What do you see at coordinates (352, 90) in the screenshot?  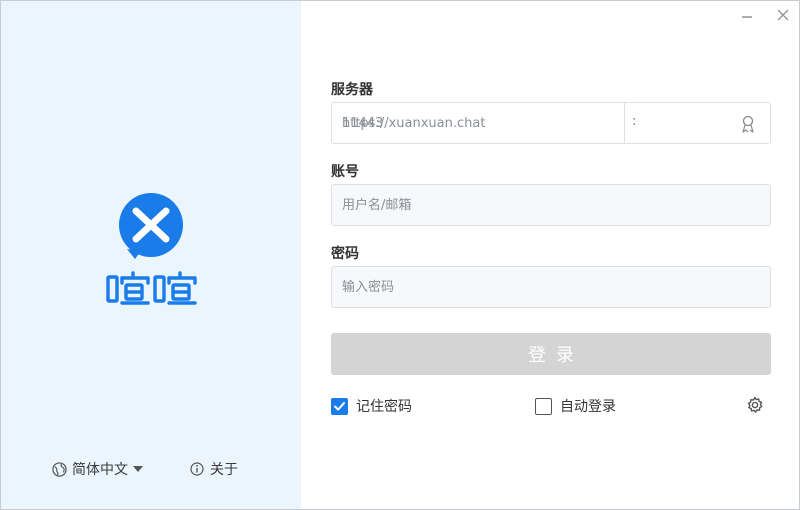 I see `server-label: 服务器` at bounding box center [352, 90].